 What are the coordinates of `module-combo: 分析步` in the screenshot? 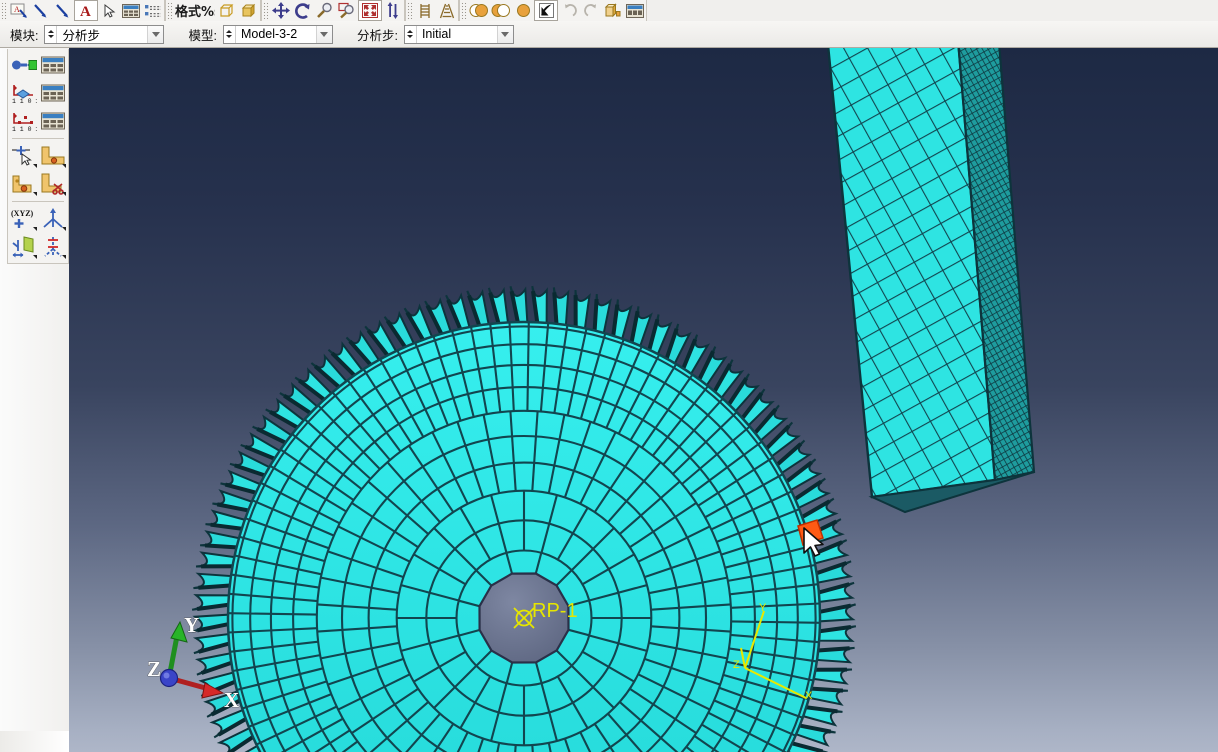 It's located at (104, 34).